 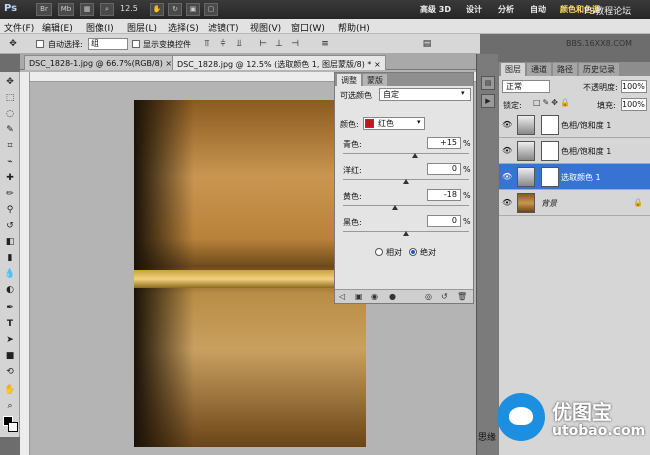 I want to click on history-brush-tool-icon: ↺, so click(x=10, y=226).